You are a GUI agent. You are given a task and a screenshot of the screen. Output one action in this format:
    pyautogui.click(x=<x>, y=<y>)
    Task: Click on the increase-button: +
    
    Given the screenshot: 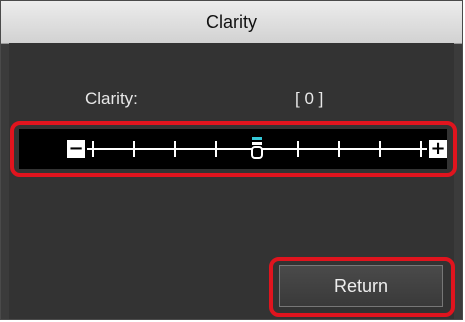 What is the action you would take?
    pyautogui.click(x=438, y=149)
    